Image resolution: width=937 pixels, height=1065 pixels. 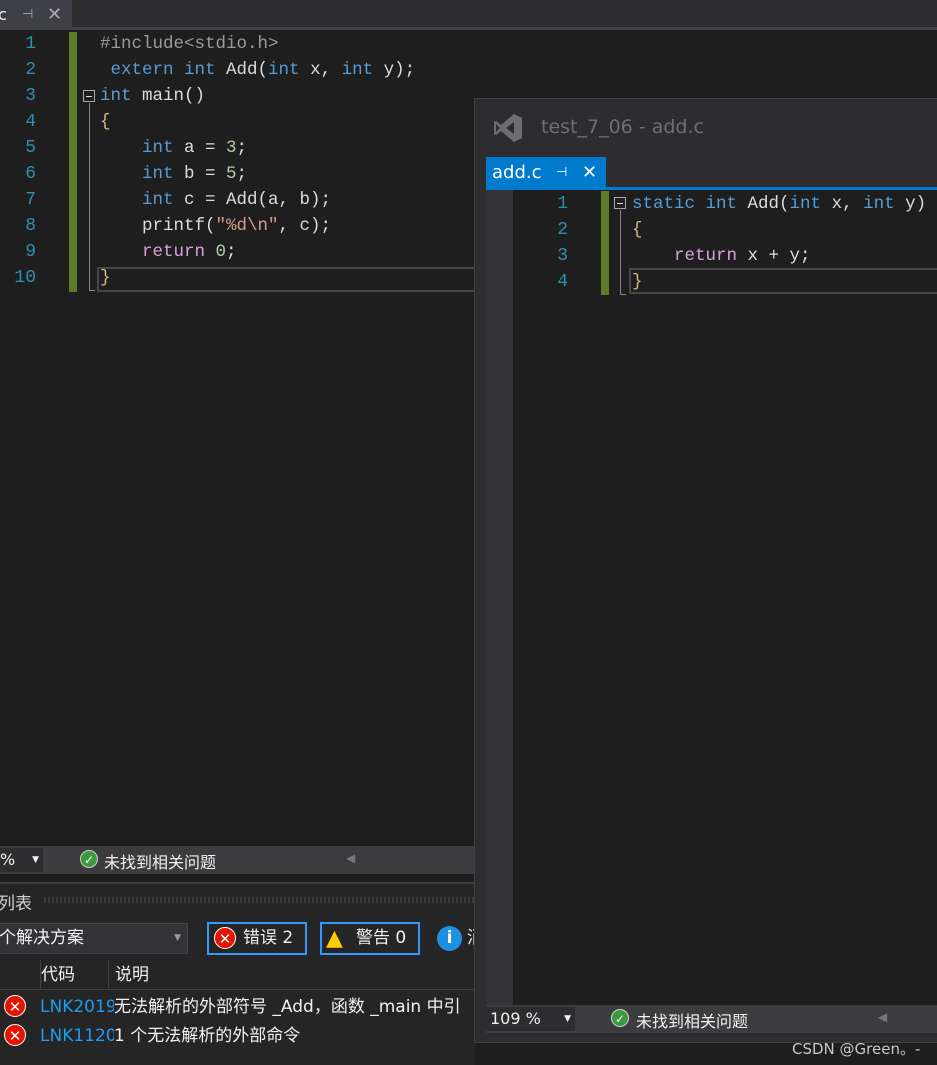 What do you see at coordinates (77, 1036) in the screenshot?
I see `error-code: LNK1120` at bounding box center [77, 1036].